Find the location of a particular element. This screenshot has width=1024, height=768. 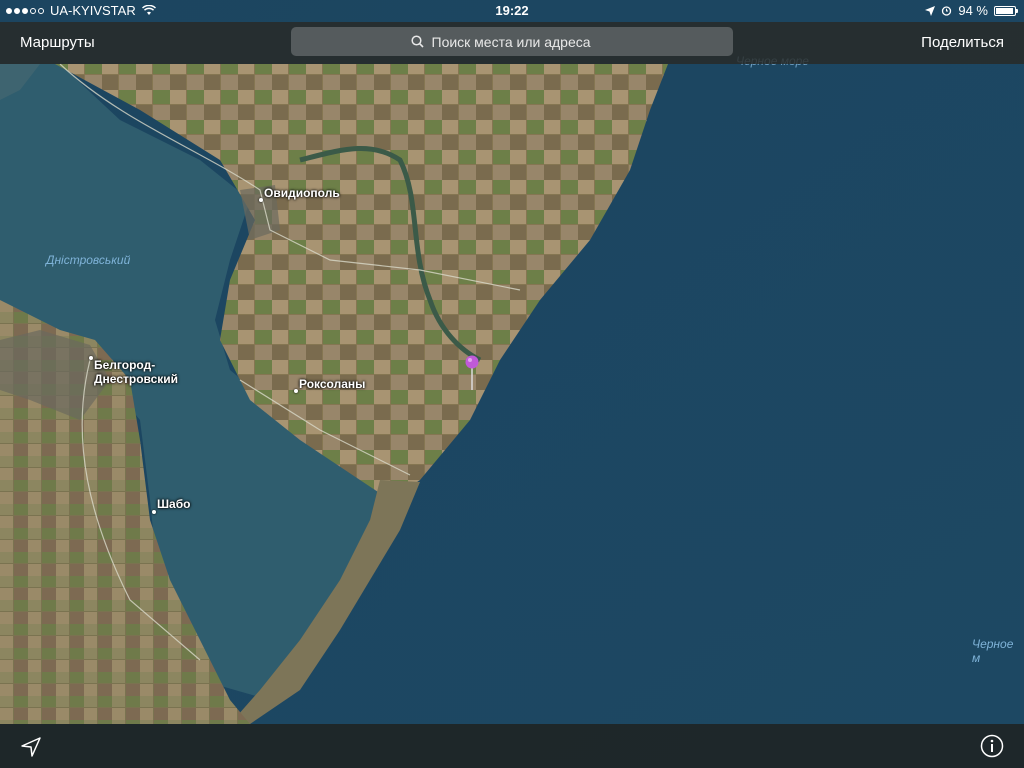

search-field is located at coordinates (512, 41).